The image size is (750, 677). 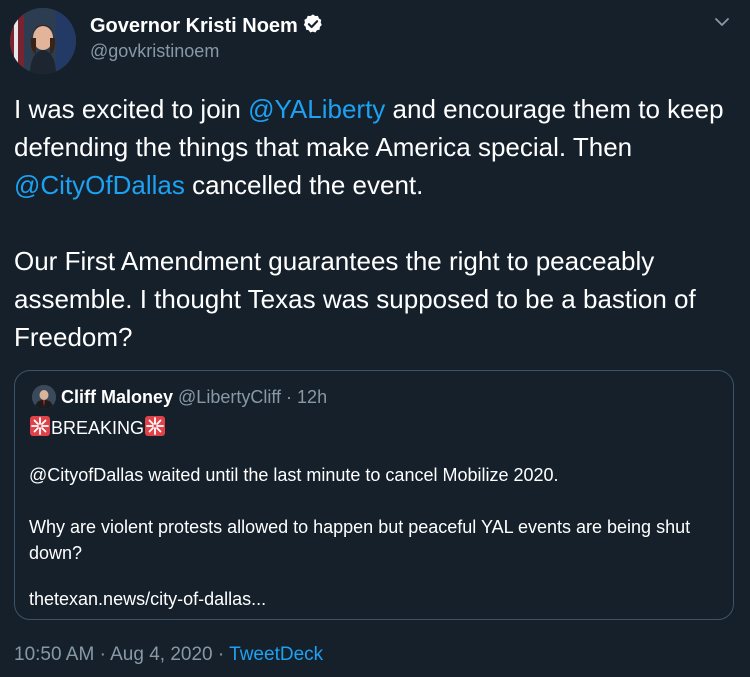 I want to click on verified-badge-icon, so click(x=313, y=27).